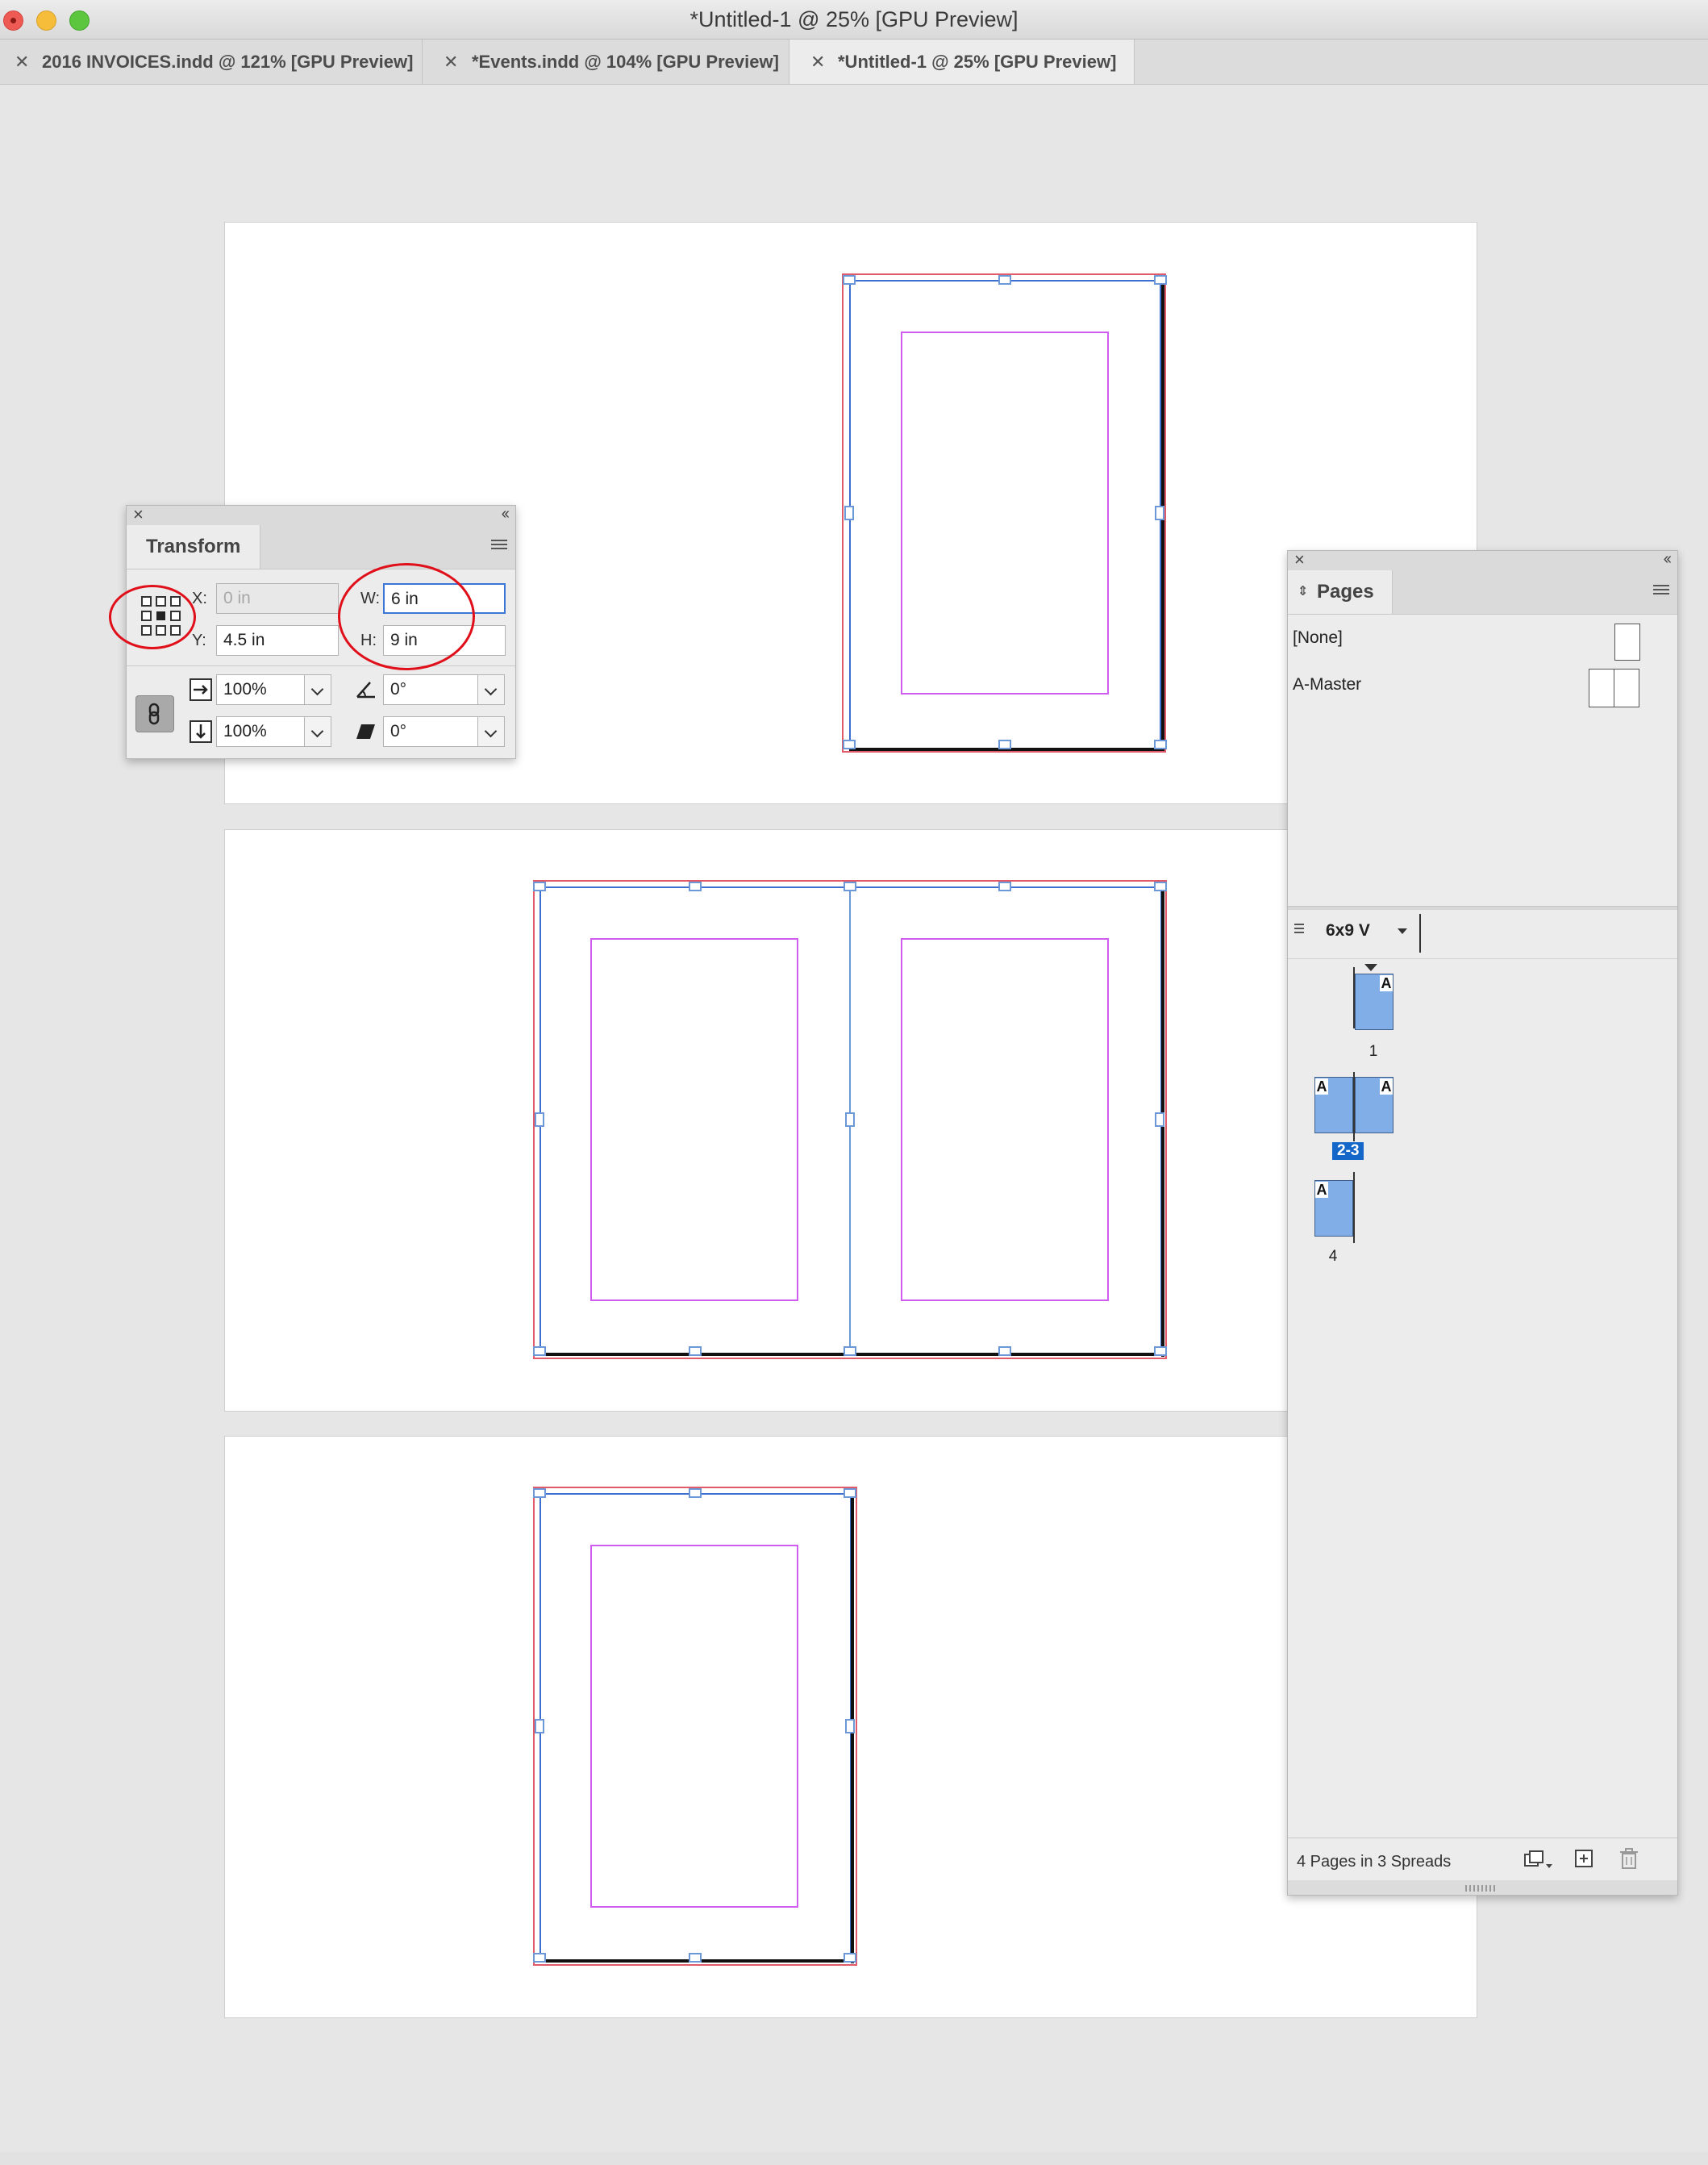 The height and width of the screenshot is (2165, 1708). What do you see at coordinates (430, 690) in the screenshot?
I see `rotate-field: 0°` at bounding box center [430, 690].